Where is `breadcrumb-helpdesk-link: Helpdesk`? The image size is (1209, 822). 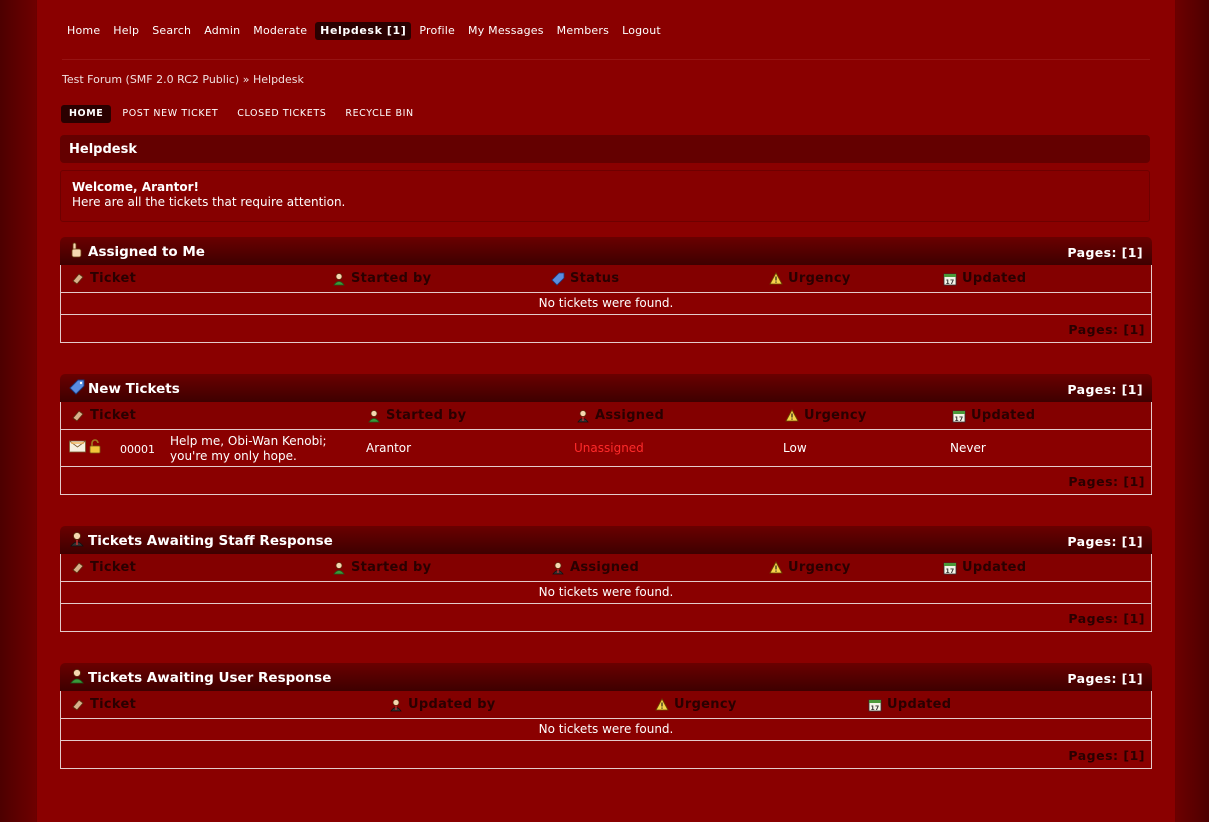
breadcrumb-helpdesk-link: Helpdesk is located at coordinates (278, 79).